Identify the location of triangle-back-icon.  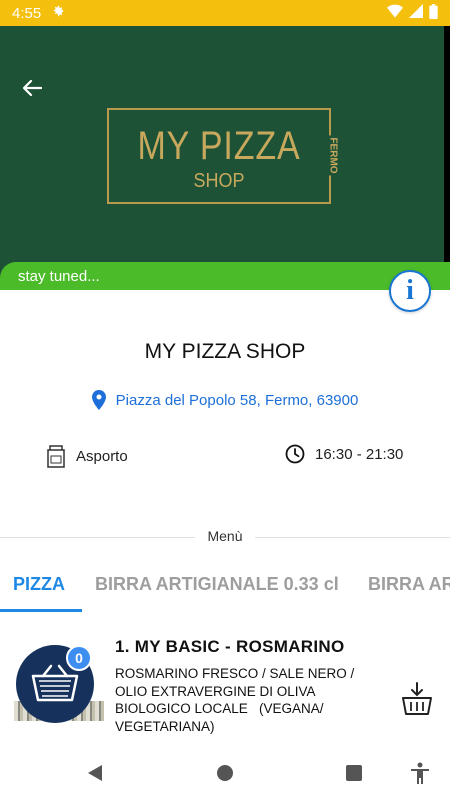
(95, 773).